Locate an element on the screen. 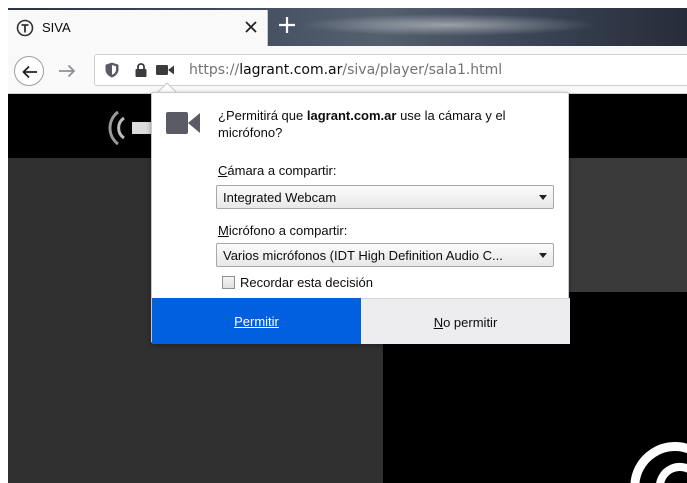 The width and height of the screenshot is (687, 483). deny-button: No permitir is located at coordinates (465, 321).